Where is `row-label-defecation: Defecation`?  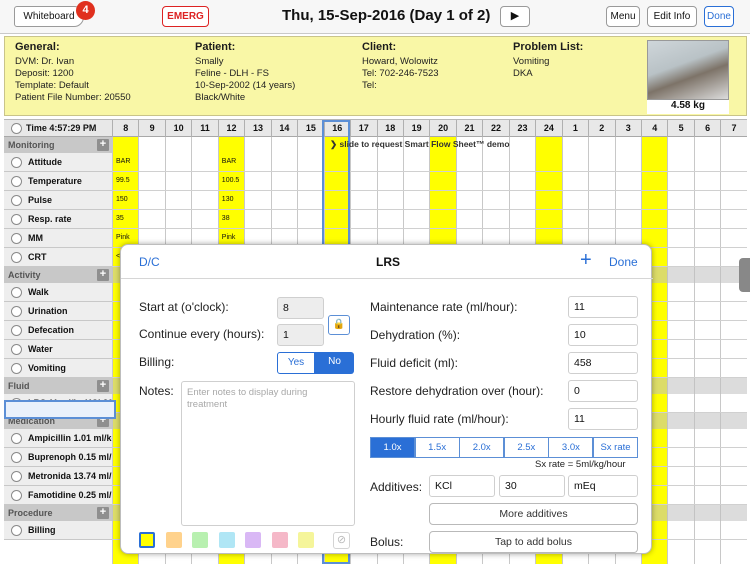 row-label-defecation: Defecation is located at coordinates (58, 330).